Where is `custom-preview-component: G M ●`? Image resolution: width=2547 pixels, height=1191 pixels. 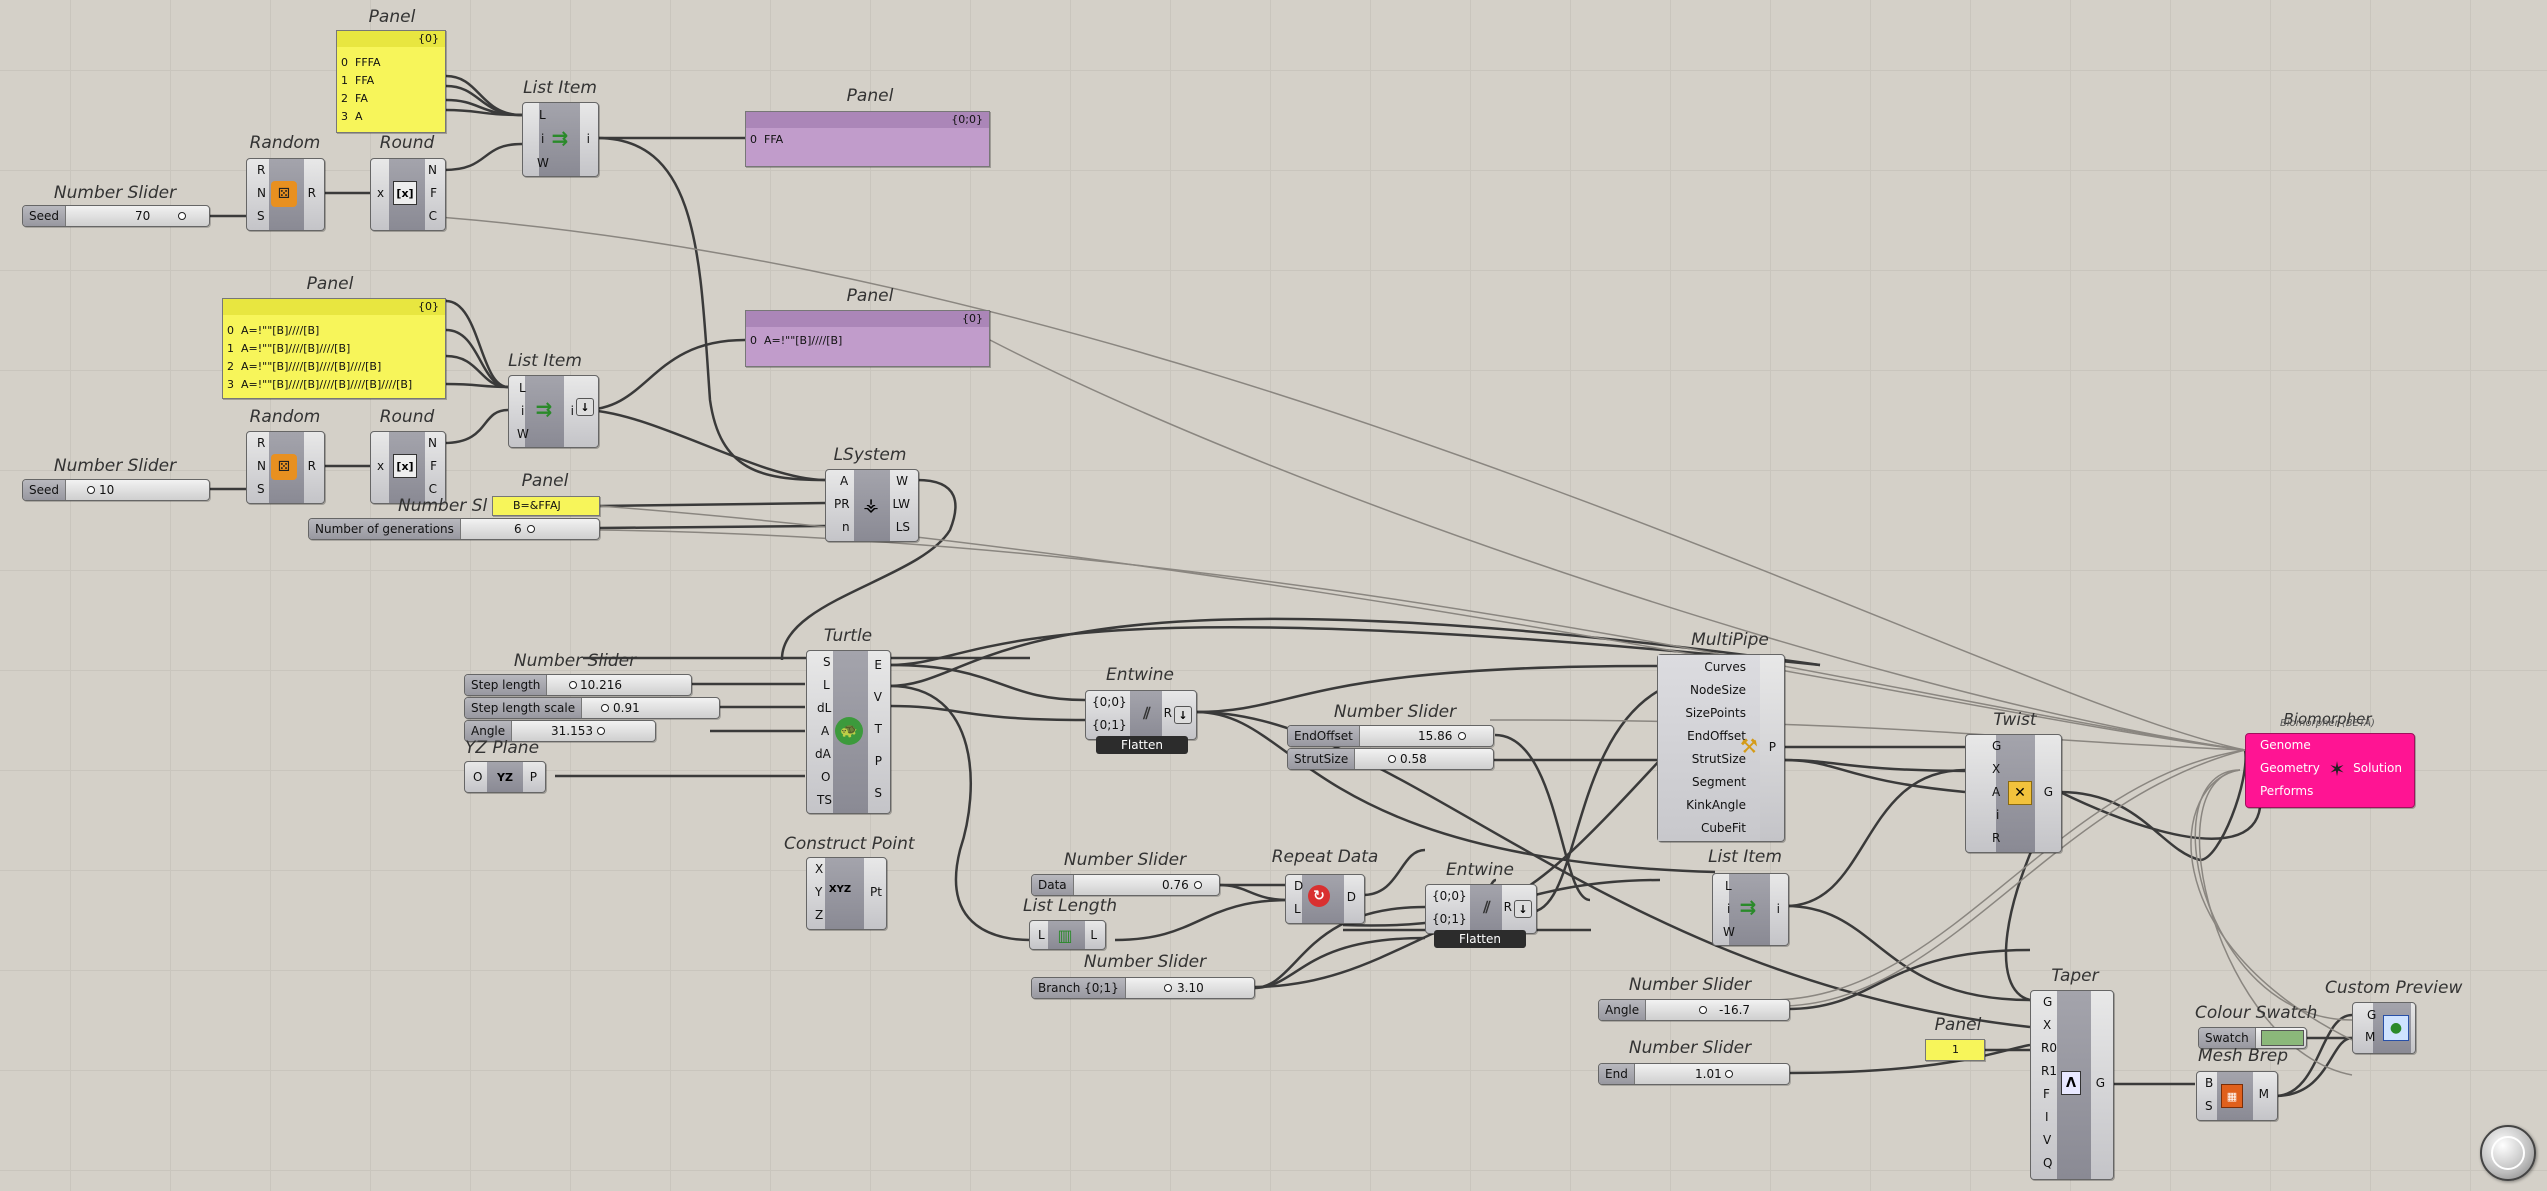 custom-preview-component: G M ● is located at coordinates (2384, 1028).